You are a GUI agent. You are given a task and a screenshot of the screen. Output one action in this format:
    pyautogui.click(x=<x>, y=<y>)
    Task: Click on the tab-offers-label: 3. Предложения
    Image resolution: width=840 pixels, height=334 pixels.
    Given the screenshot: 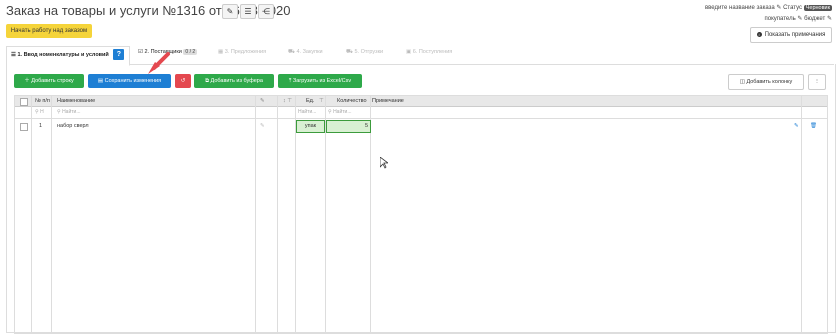 What is the action you would take?
    pyautogui.click(x=245, y=52)
    